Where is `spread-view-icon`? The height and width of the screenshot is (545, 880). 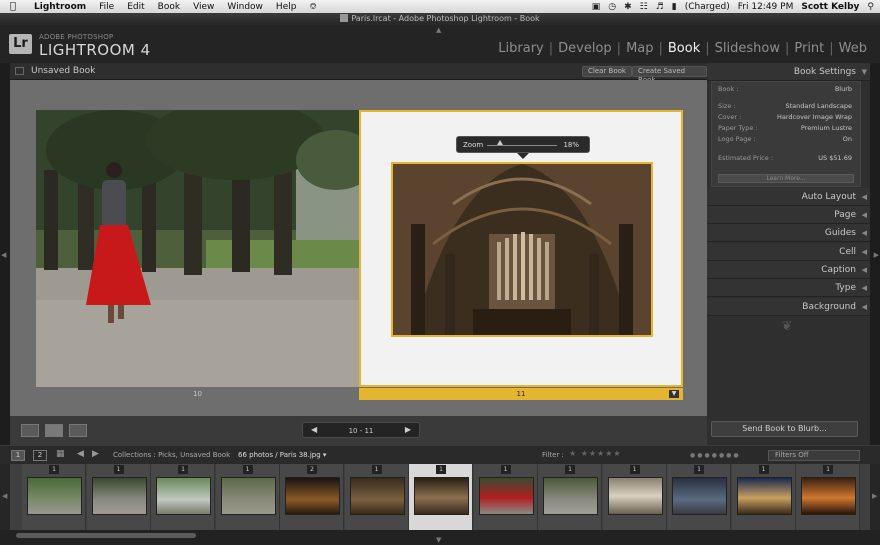 spread-view-icon is located at coordinates (54, 430).